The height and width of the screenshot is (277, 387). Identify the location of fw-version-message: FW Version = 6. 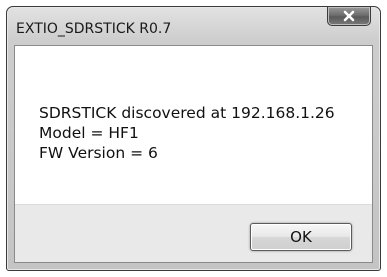
(98, 153).